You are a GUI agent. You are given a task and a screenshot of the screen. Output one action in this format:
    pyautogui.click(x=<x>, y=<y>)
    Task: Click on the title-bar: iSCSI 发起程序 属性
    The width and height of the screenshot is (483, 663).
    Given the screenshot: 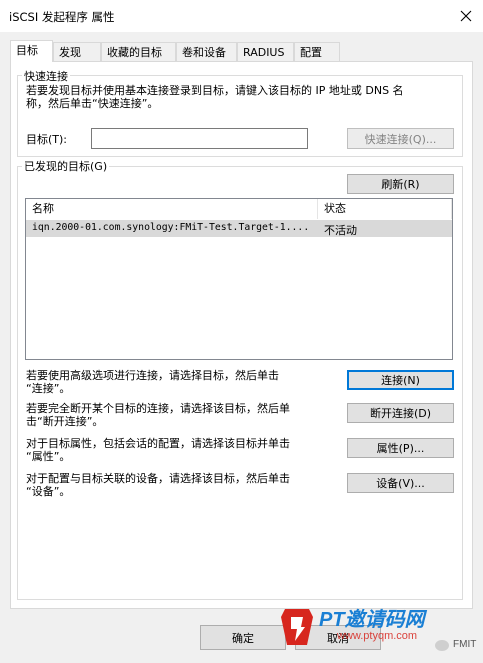 What is the action you would take?
    pyautogui.click(x=241, y=16)
    